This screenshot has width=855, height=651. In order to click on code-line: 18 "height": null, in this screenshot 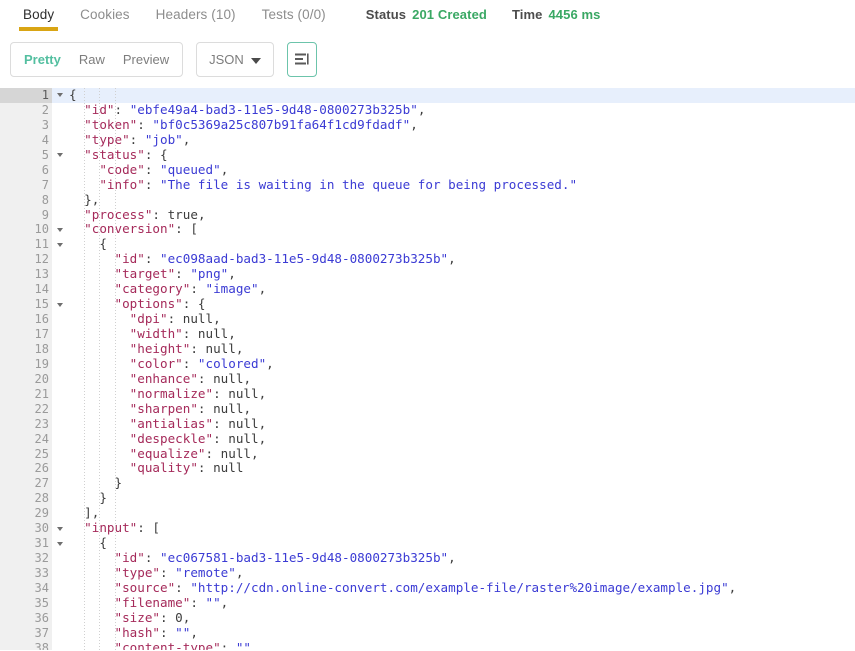, I will do `click(427, 349)`.